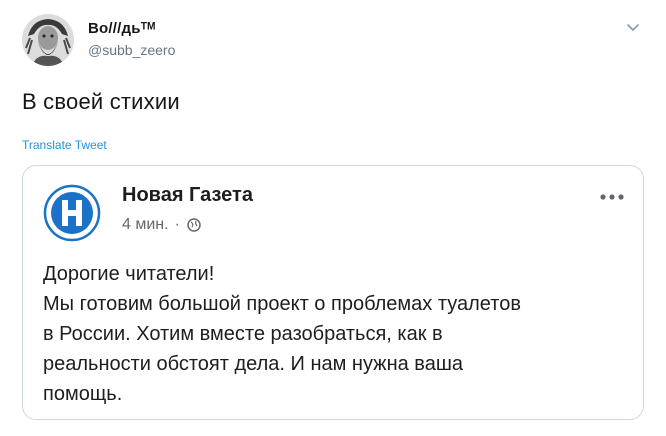 This screenshot has height=436, width=666. What do you see at coordinates (129, 274) in the screenshot?
I see `post-body-line: Дорогие читатели!` at bounding box center [129, 274].